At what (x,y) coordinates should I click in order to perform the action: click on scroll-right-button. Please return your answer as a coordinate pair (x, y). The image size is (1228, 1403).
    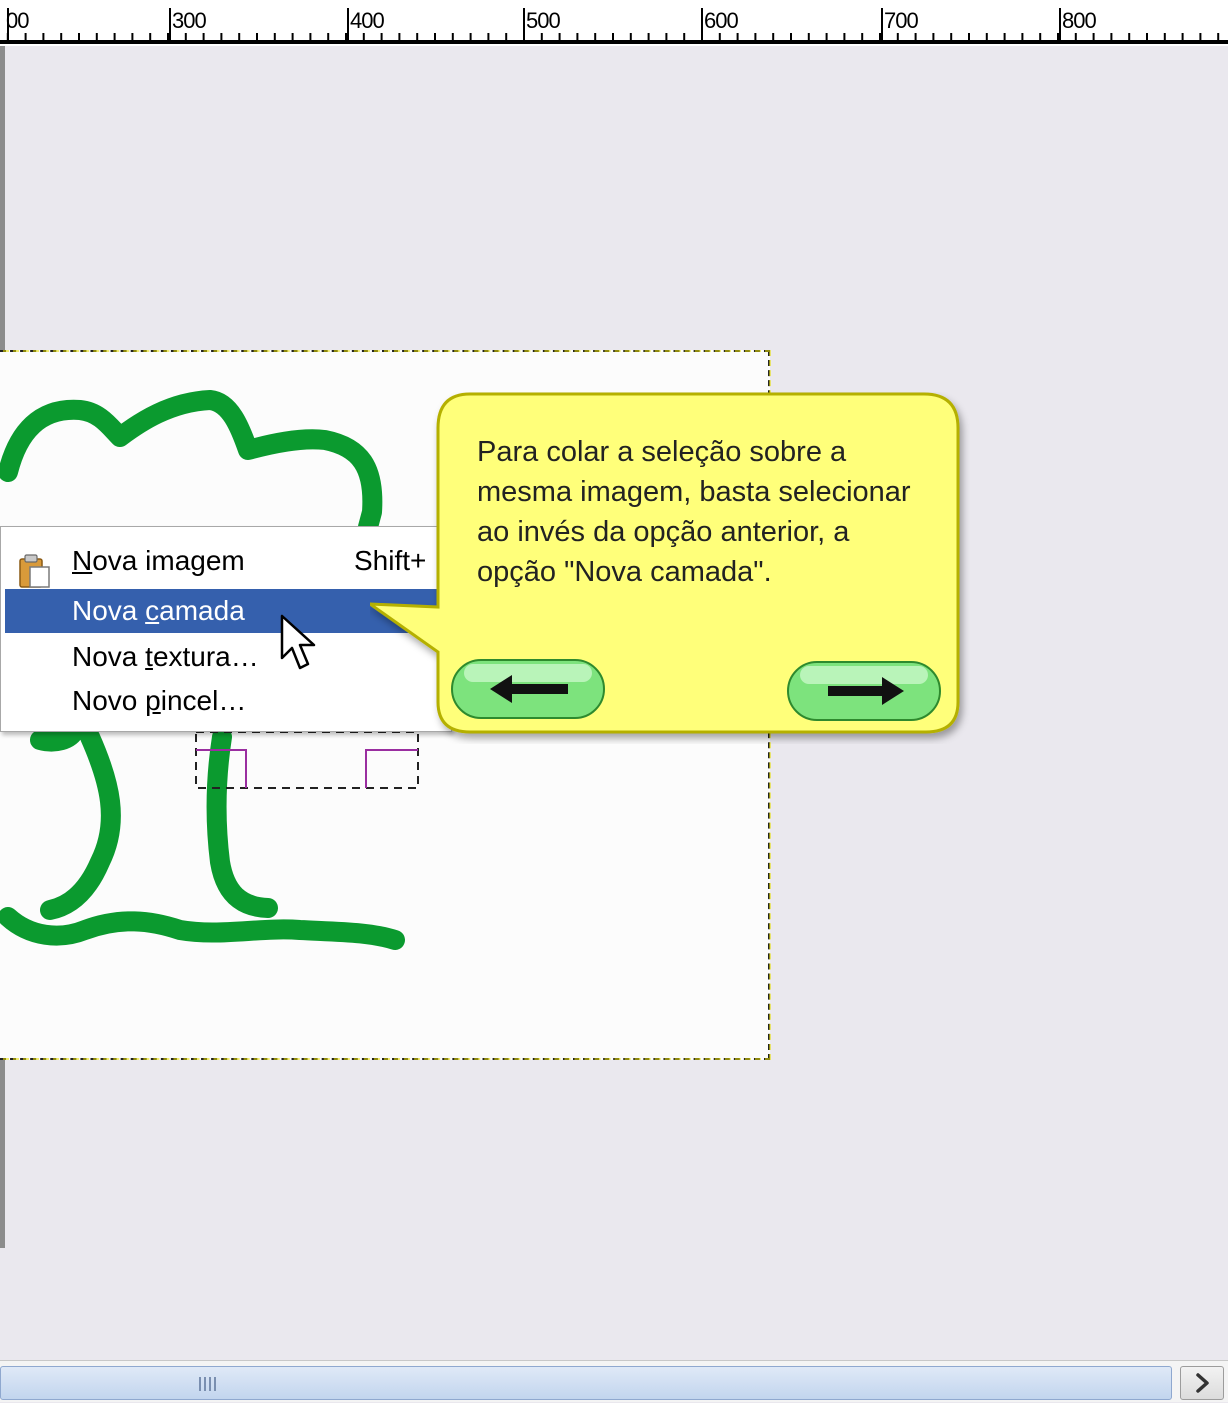
    Looking at the image, I should click on (1202, 1383).